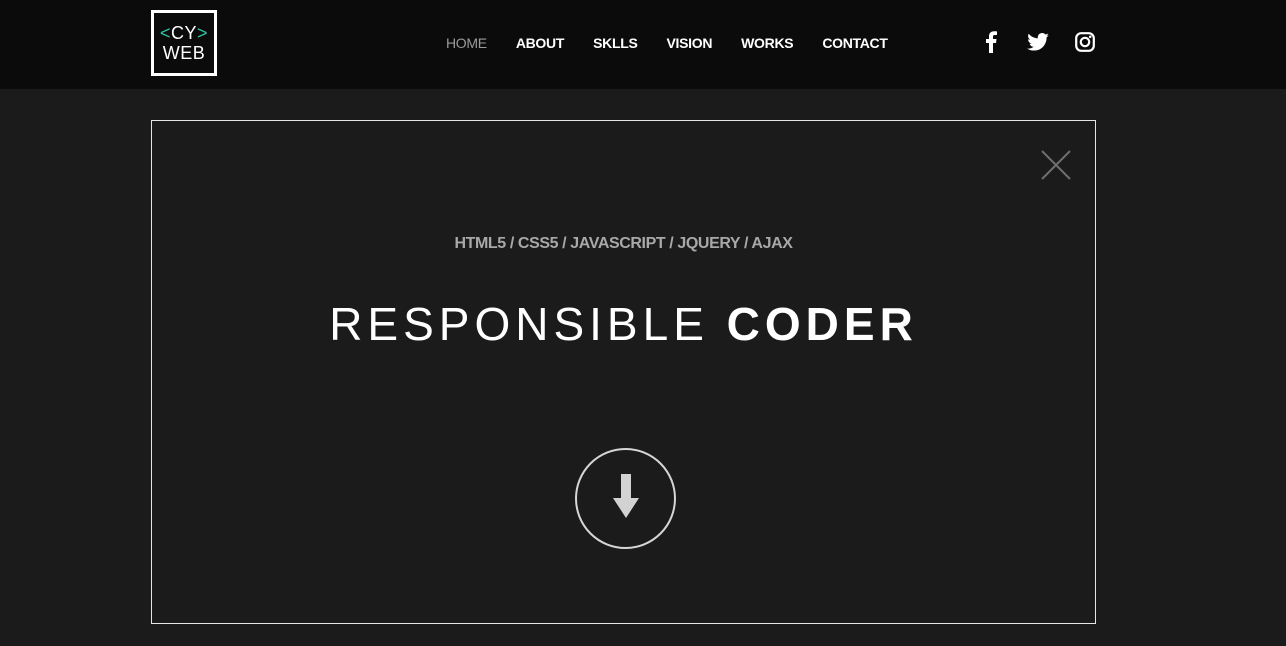 Image resolution: width=1286 pixels, height=646 pixels. I want to click on arrow-down-icon, so click(626, 498).